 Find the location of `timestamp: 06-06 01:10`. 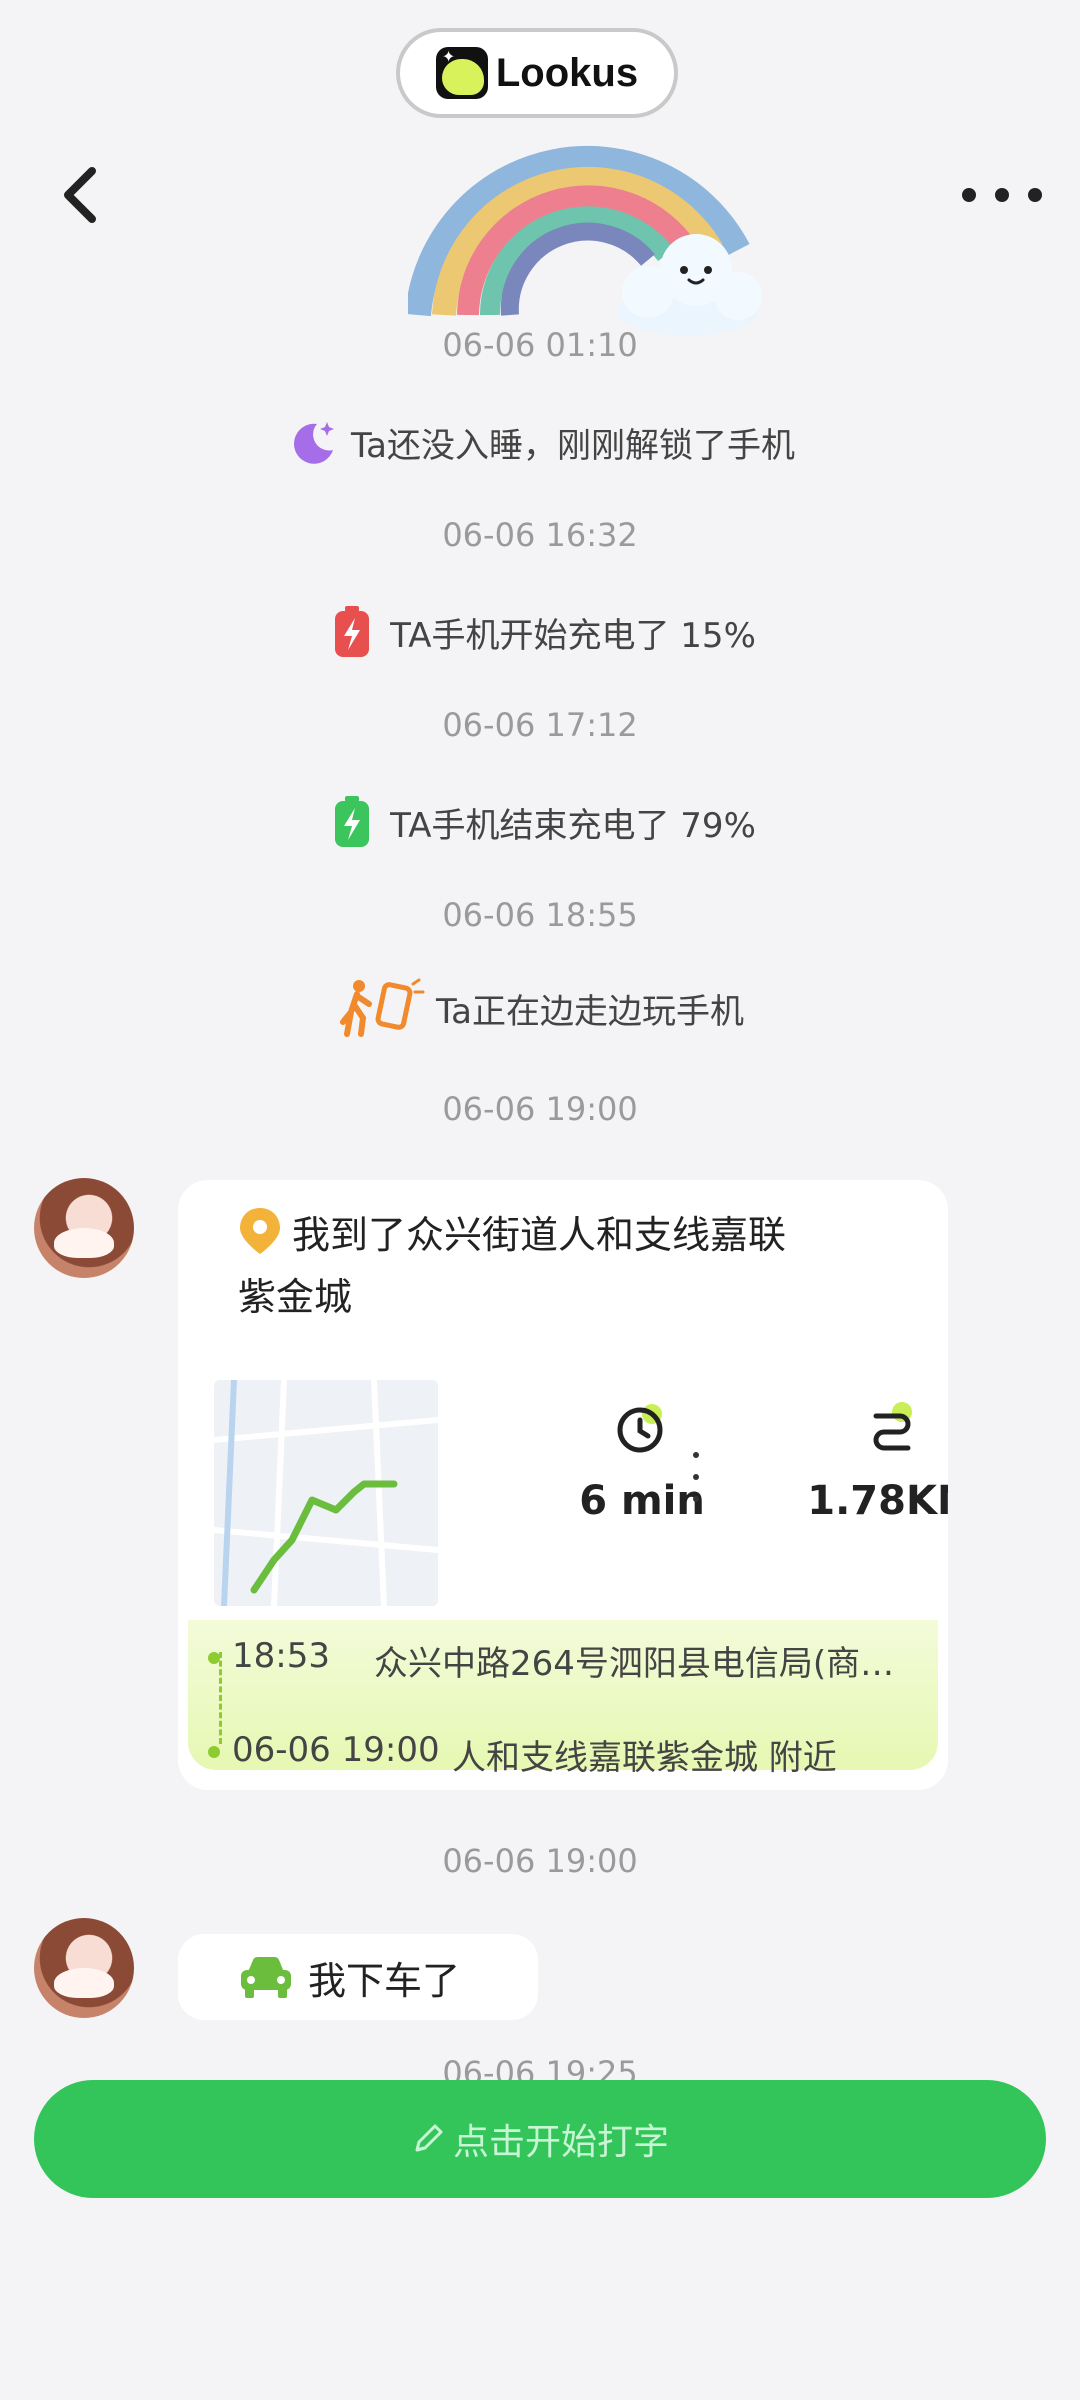

timestamp: 06-06 01:10 is located at coordinates (540, 345).